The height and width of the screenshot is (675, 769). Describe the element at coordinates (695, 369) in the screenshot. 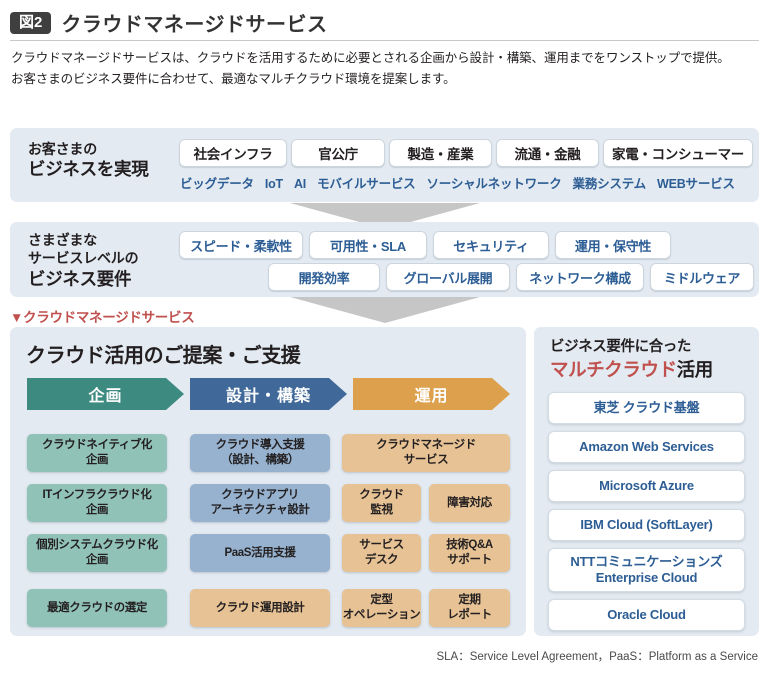

I see `panel-right-title-tail: 活用` at that location.